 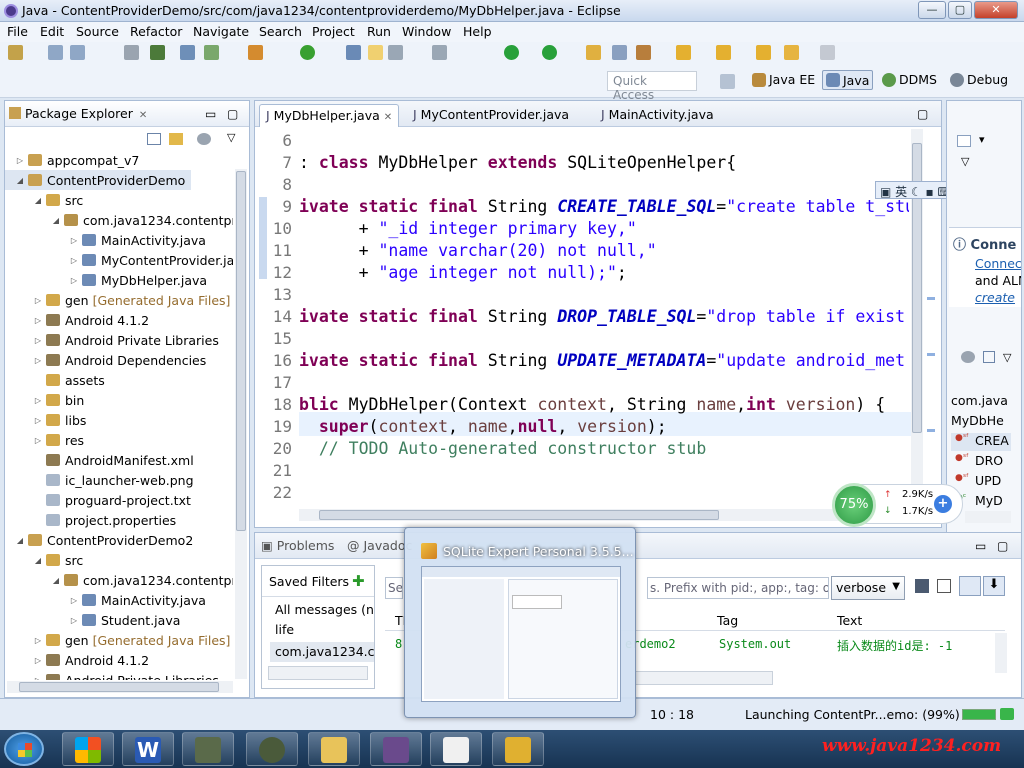 I want to click on previous-annotation-icon, so click(x=723, y=52).